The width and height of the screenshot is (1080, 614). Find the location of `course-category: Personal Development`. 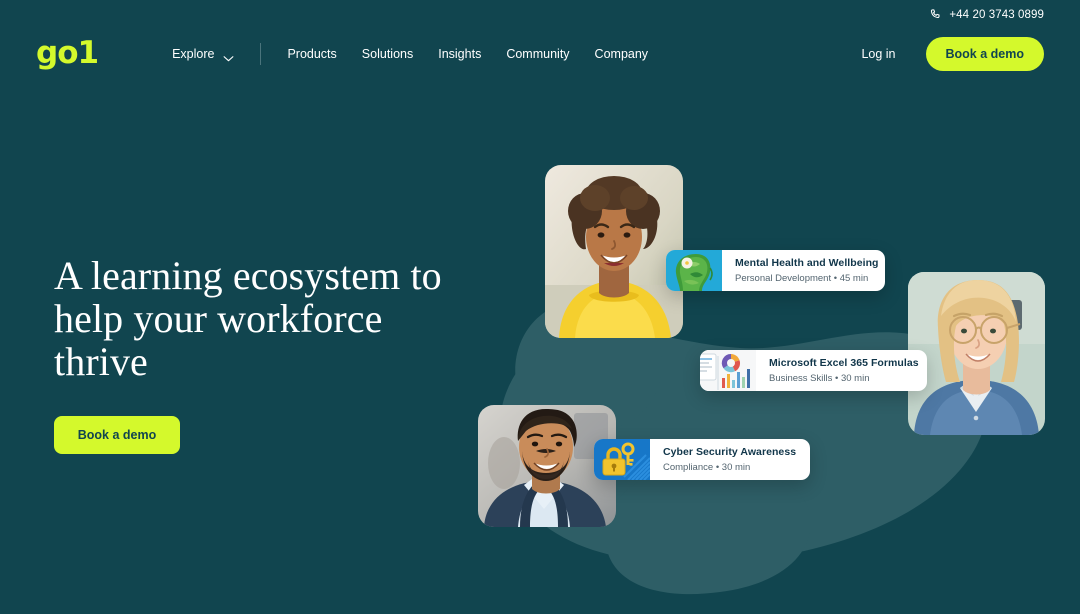

course-category: Personal Development is located at coordinates (783, 278).